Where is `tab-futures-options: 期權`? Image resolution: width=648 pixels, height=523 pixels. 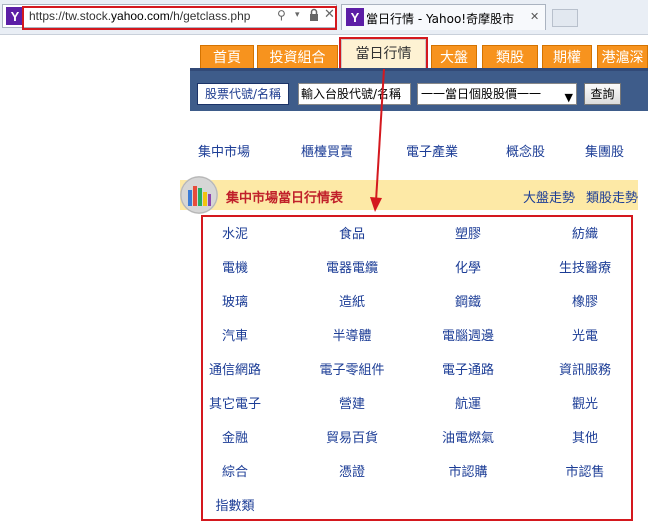 tab-futures-options: 期權 is located at coordinates (567, 57).